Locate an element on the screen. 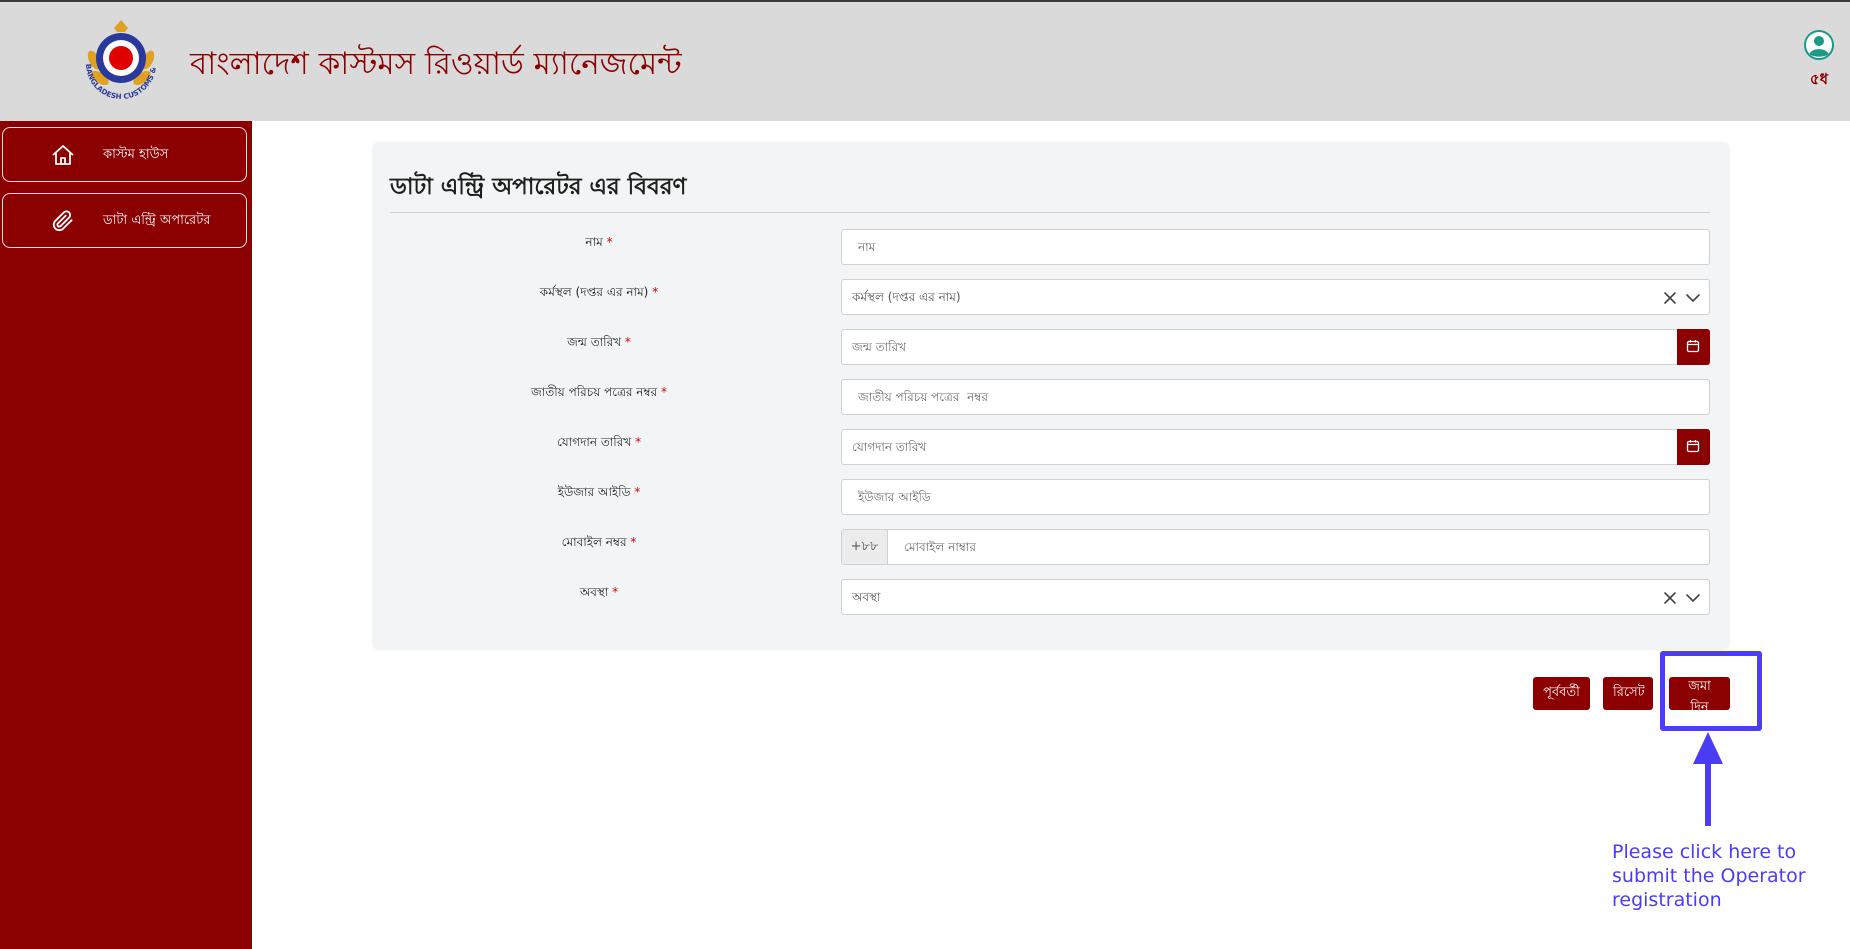  name-input is located at coordinates (1275, 247).